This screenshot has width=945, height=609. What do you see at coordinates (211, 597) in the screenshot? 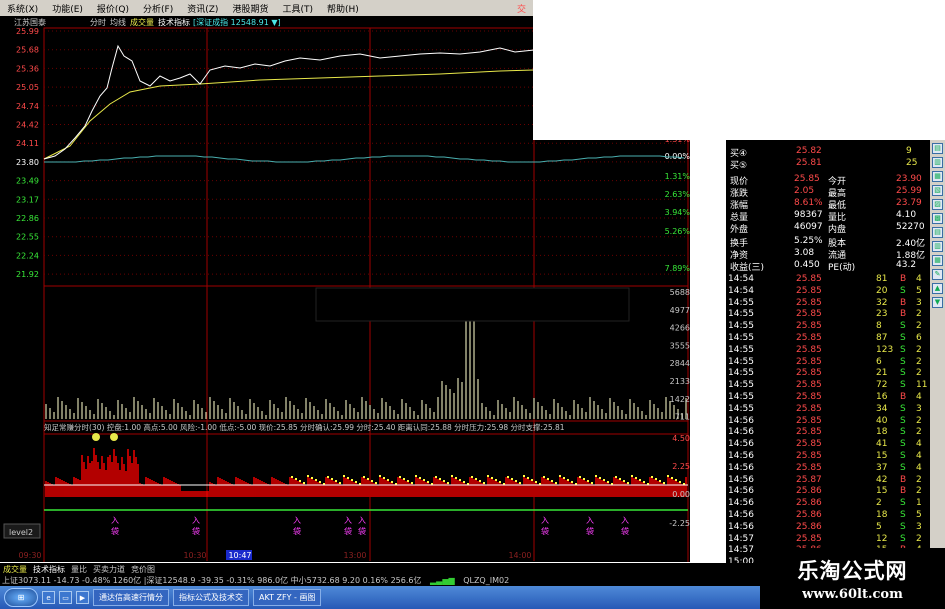
I see `task-formula: 指标公式及技术交` at bounding box center [211, 597].